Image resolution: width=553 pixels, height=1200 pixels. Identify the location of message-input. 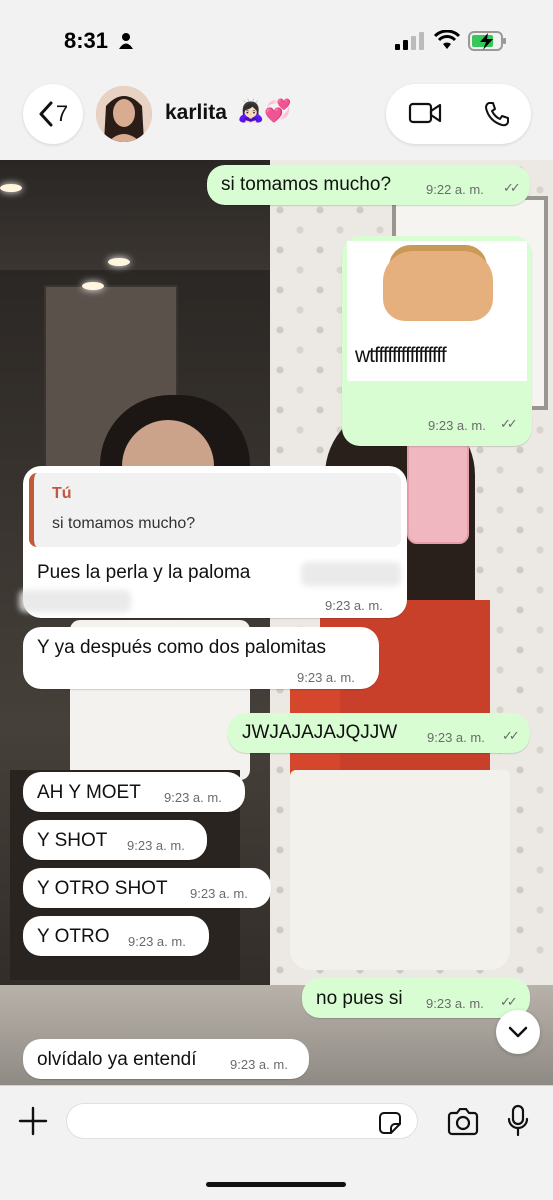
(242, 1121).